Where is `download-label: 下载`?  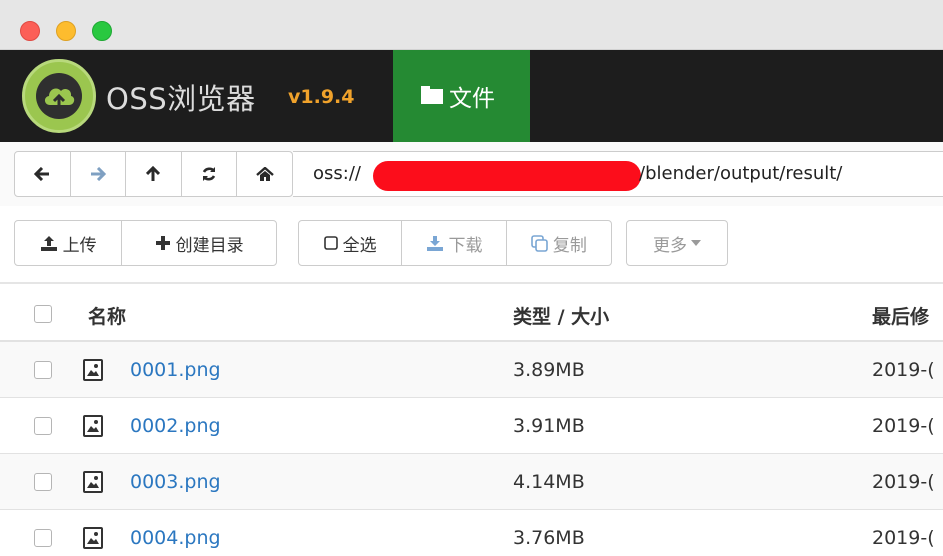
download-label: 下载 is located at coordinates (465, 245).